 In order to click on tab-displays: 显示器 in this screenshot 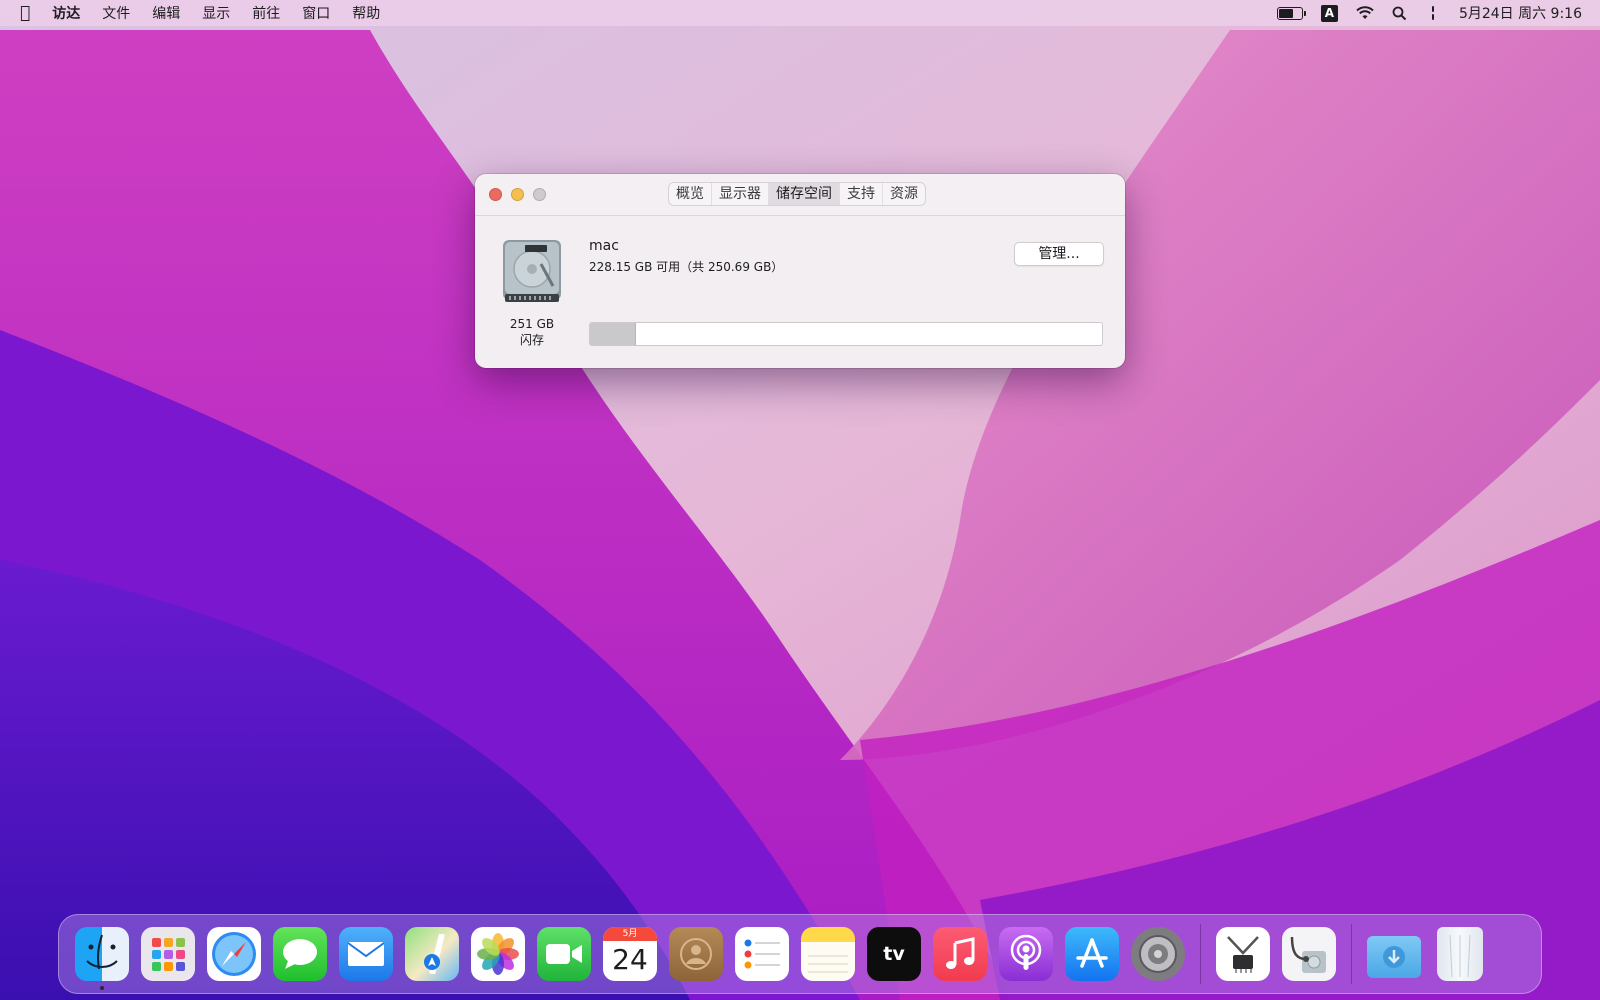, I will do `click(740, 194)`.